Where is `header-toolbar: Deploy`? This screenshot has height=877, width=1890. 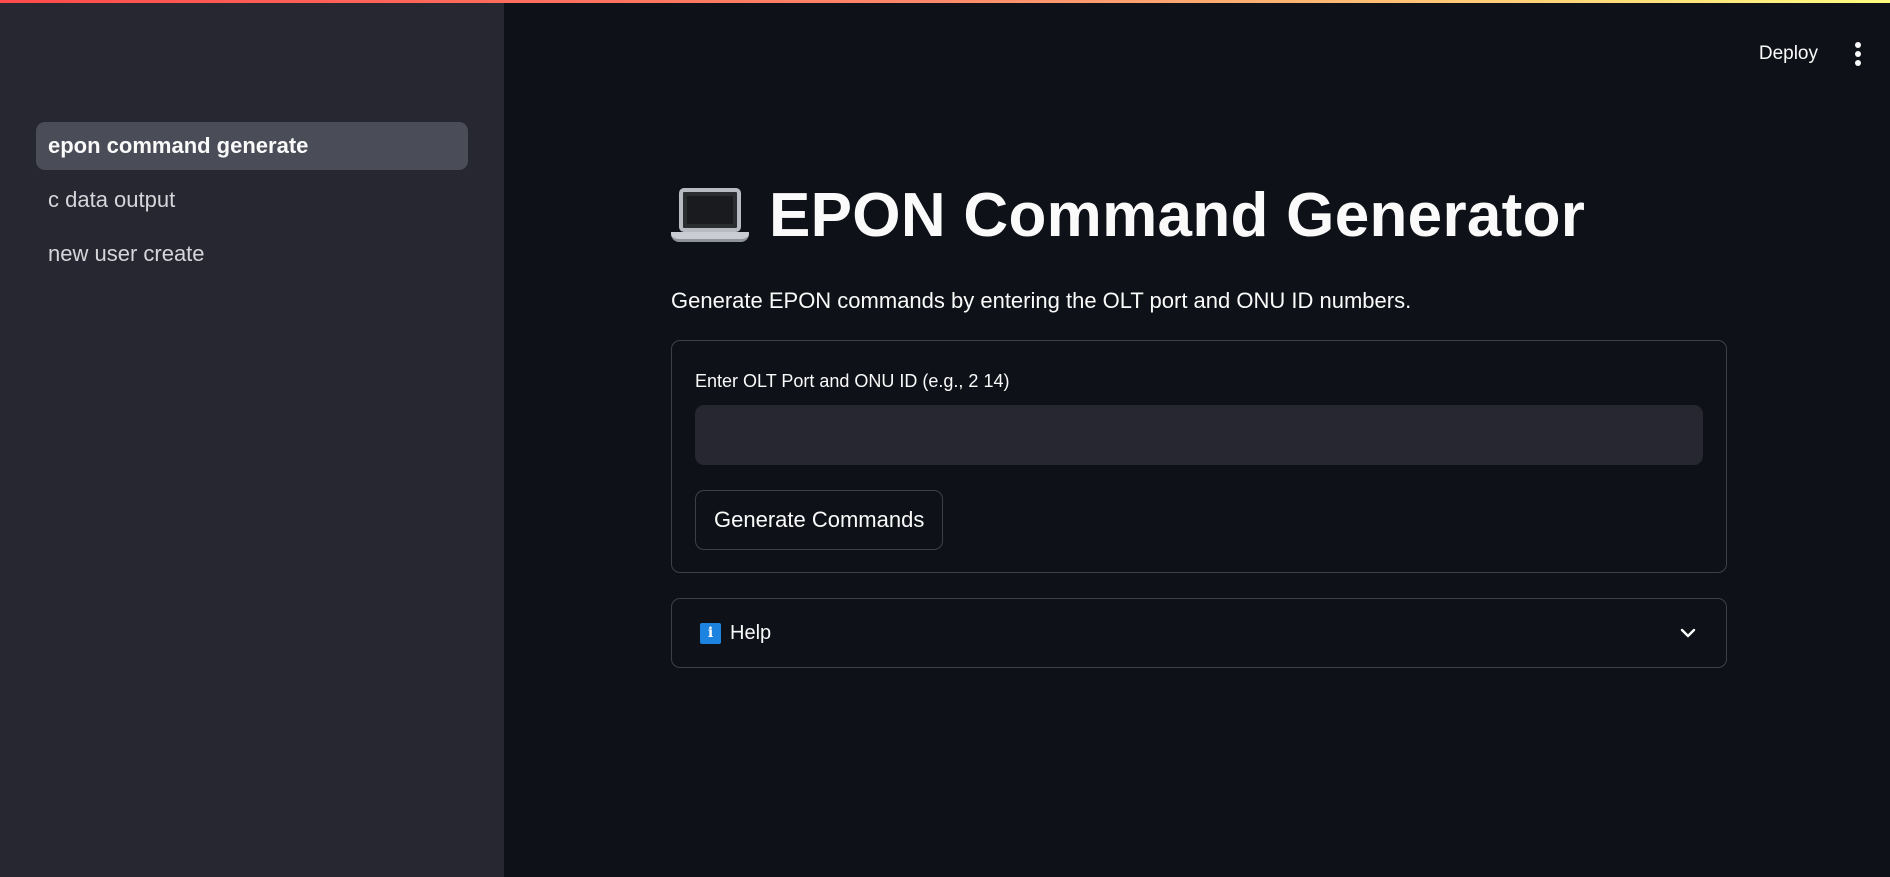
header-toolbar: Deploy is located at coordinates (1819, 54).